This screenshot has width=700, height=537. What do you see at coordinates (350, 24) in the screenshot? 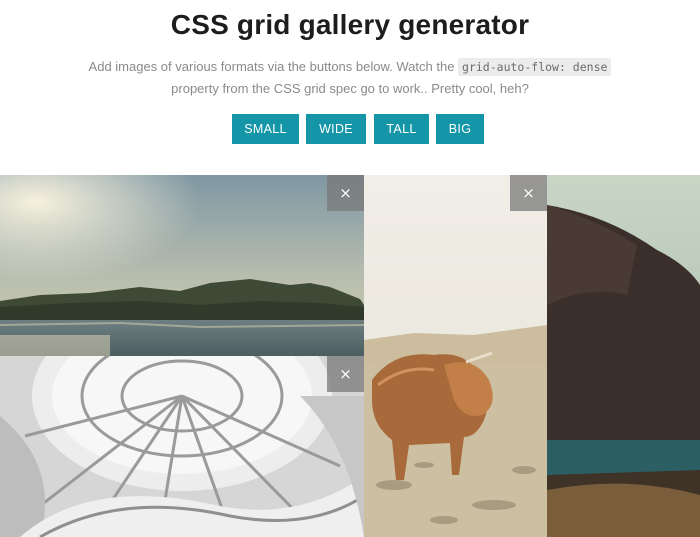
I see `page-title: CSS grid gallery generator` at bounding box center [350, 24].